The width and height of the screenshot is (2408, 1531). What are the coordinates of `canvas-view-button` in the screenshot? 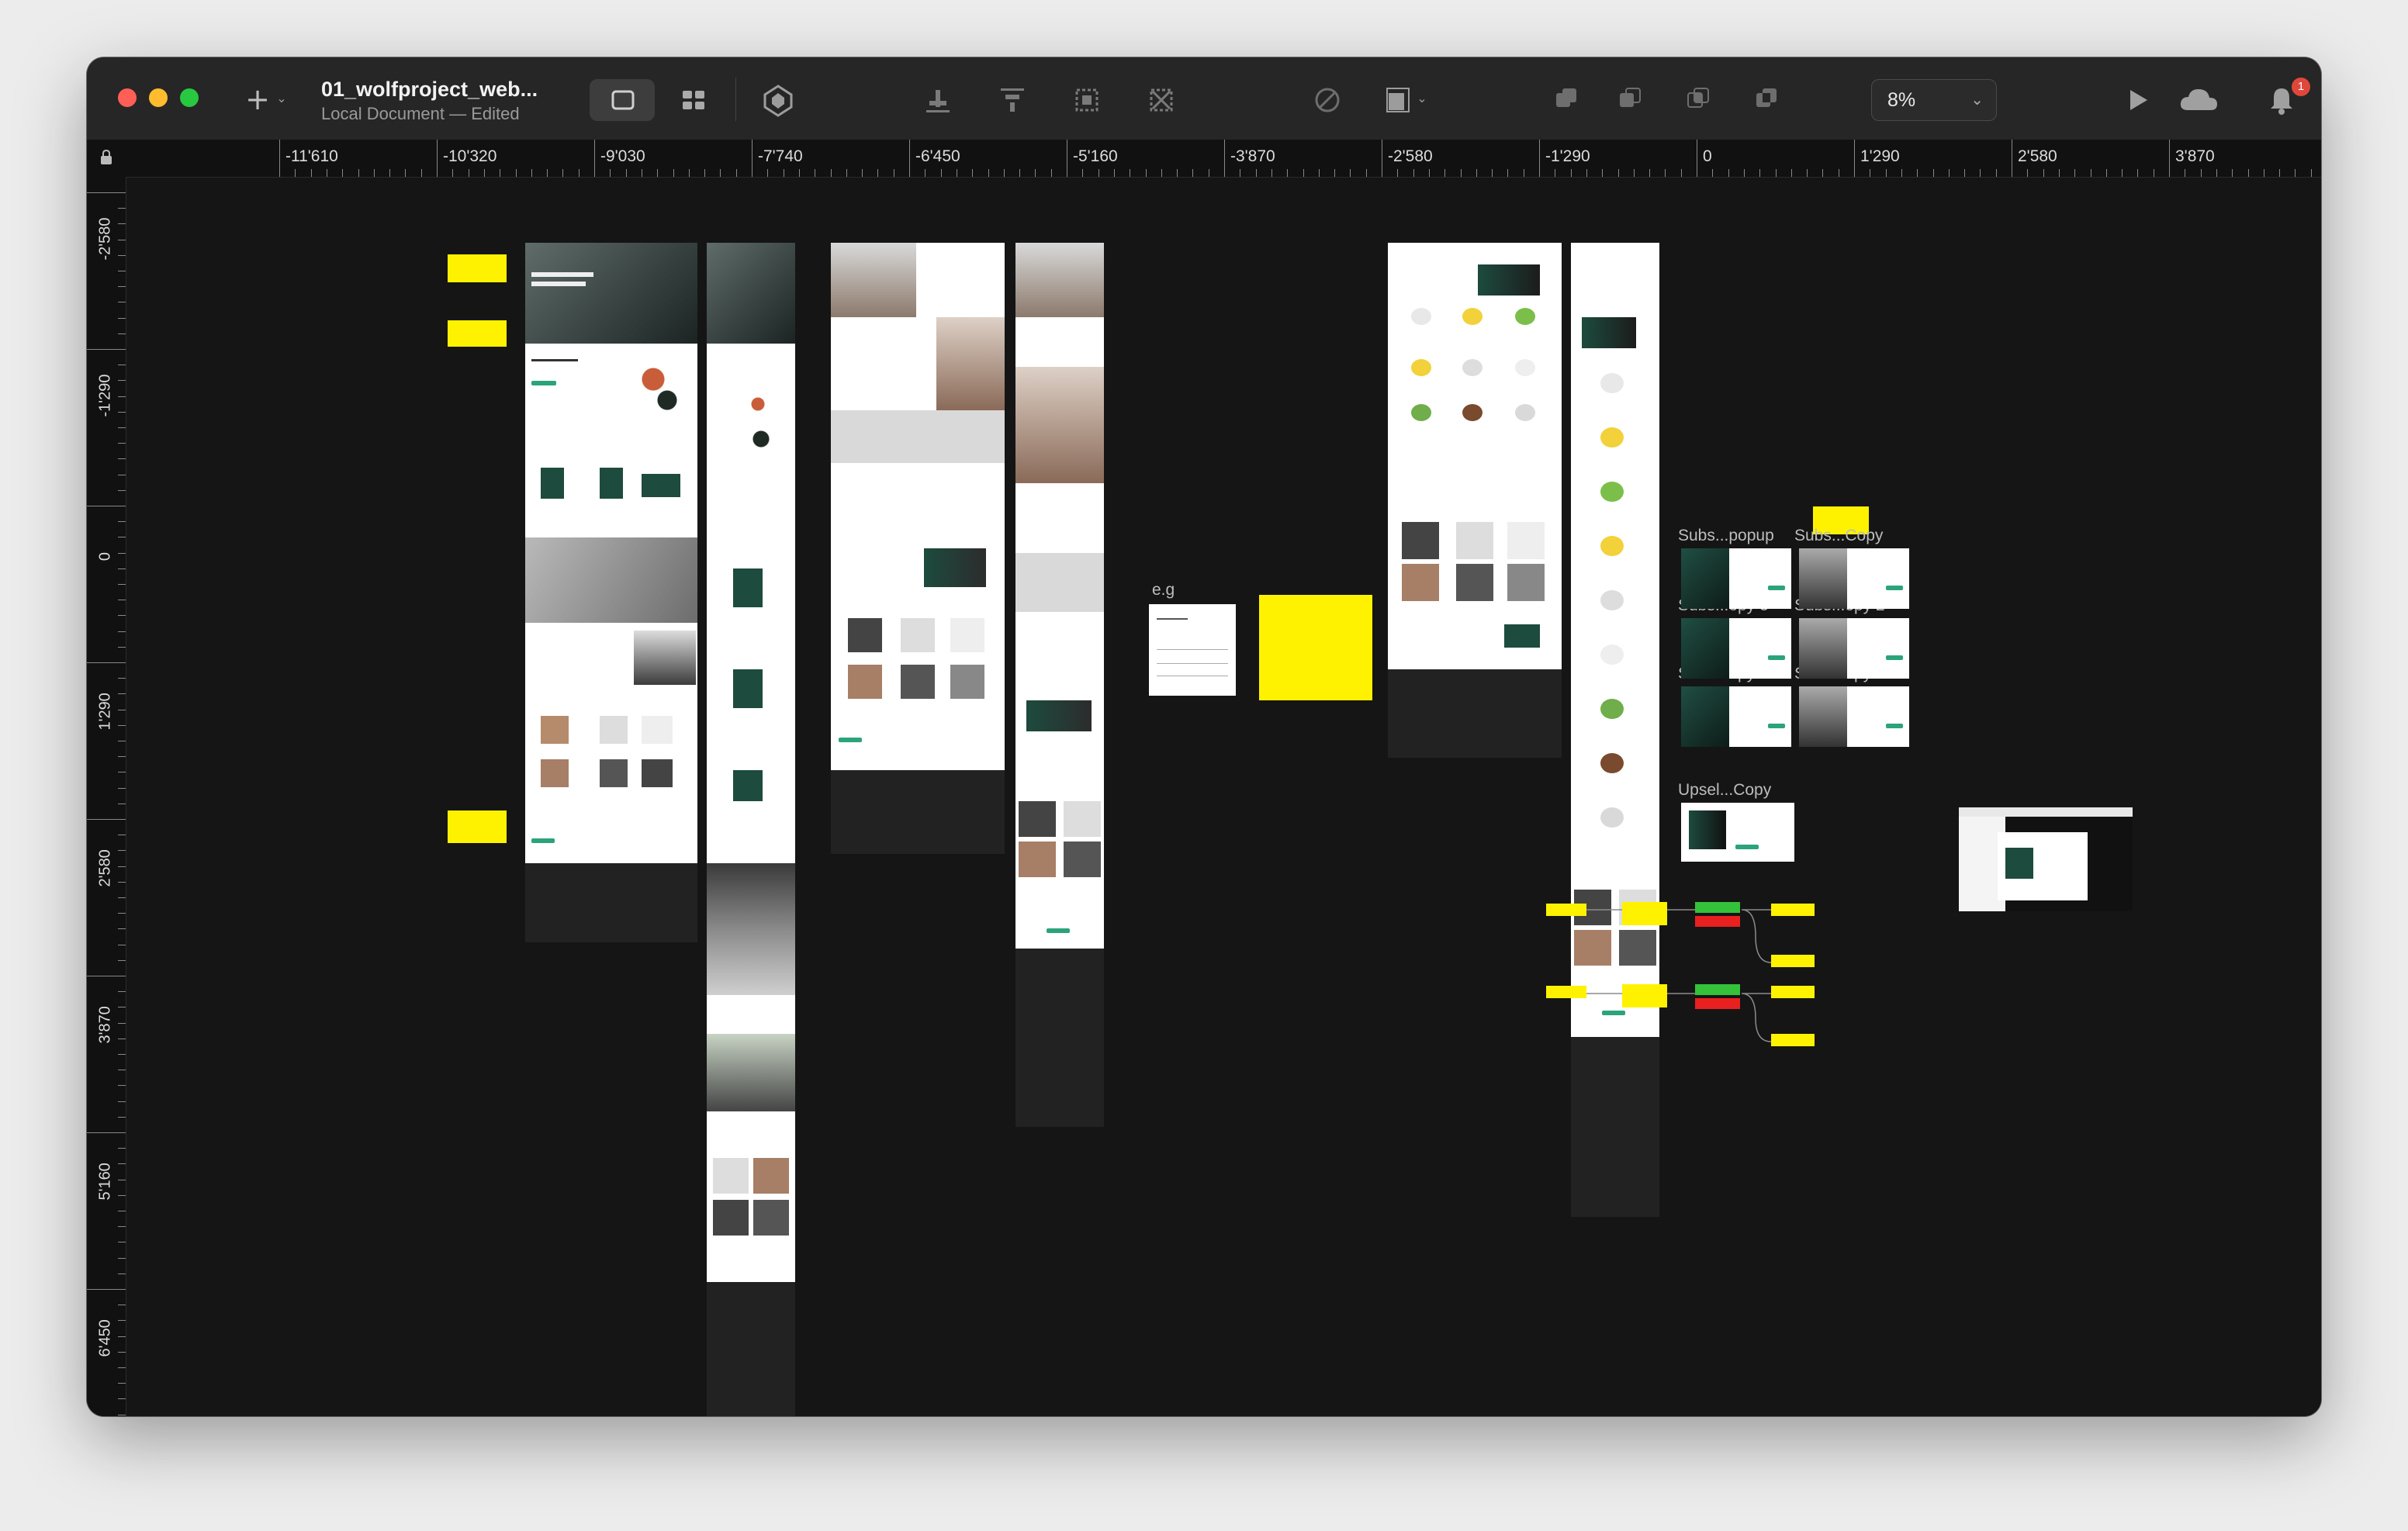 It's located at (622, 100).